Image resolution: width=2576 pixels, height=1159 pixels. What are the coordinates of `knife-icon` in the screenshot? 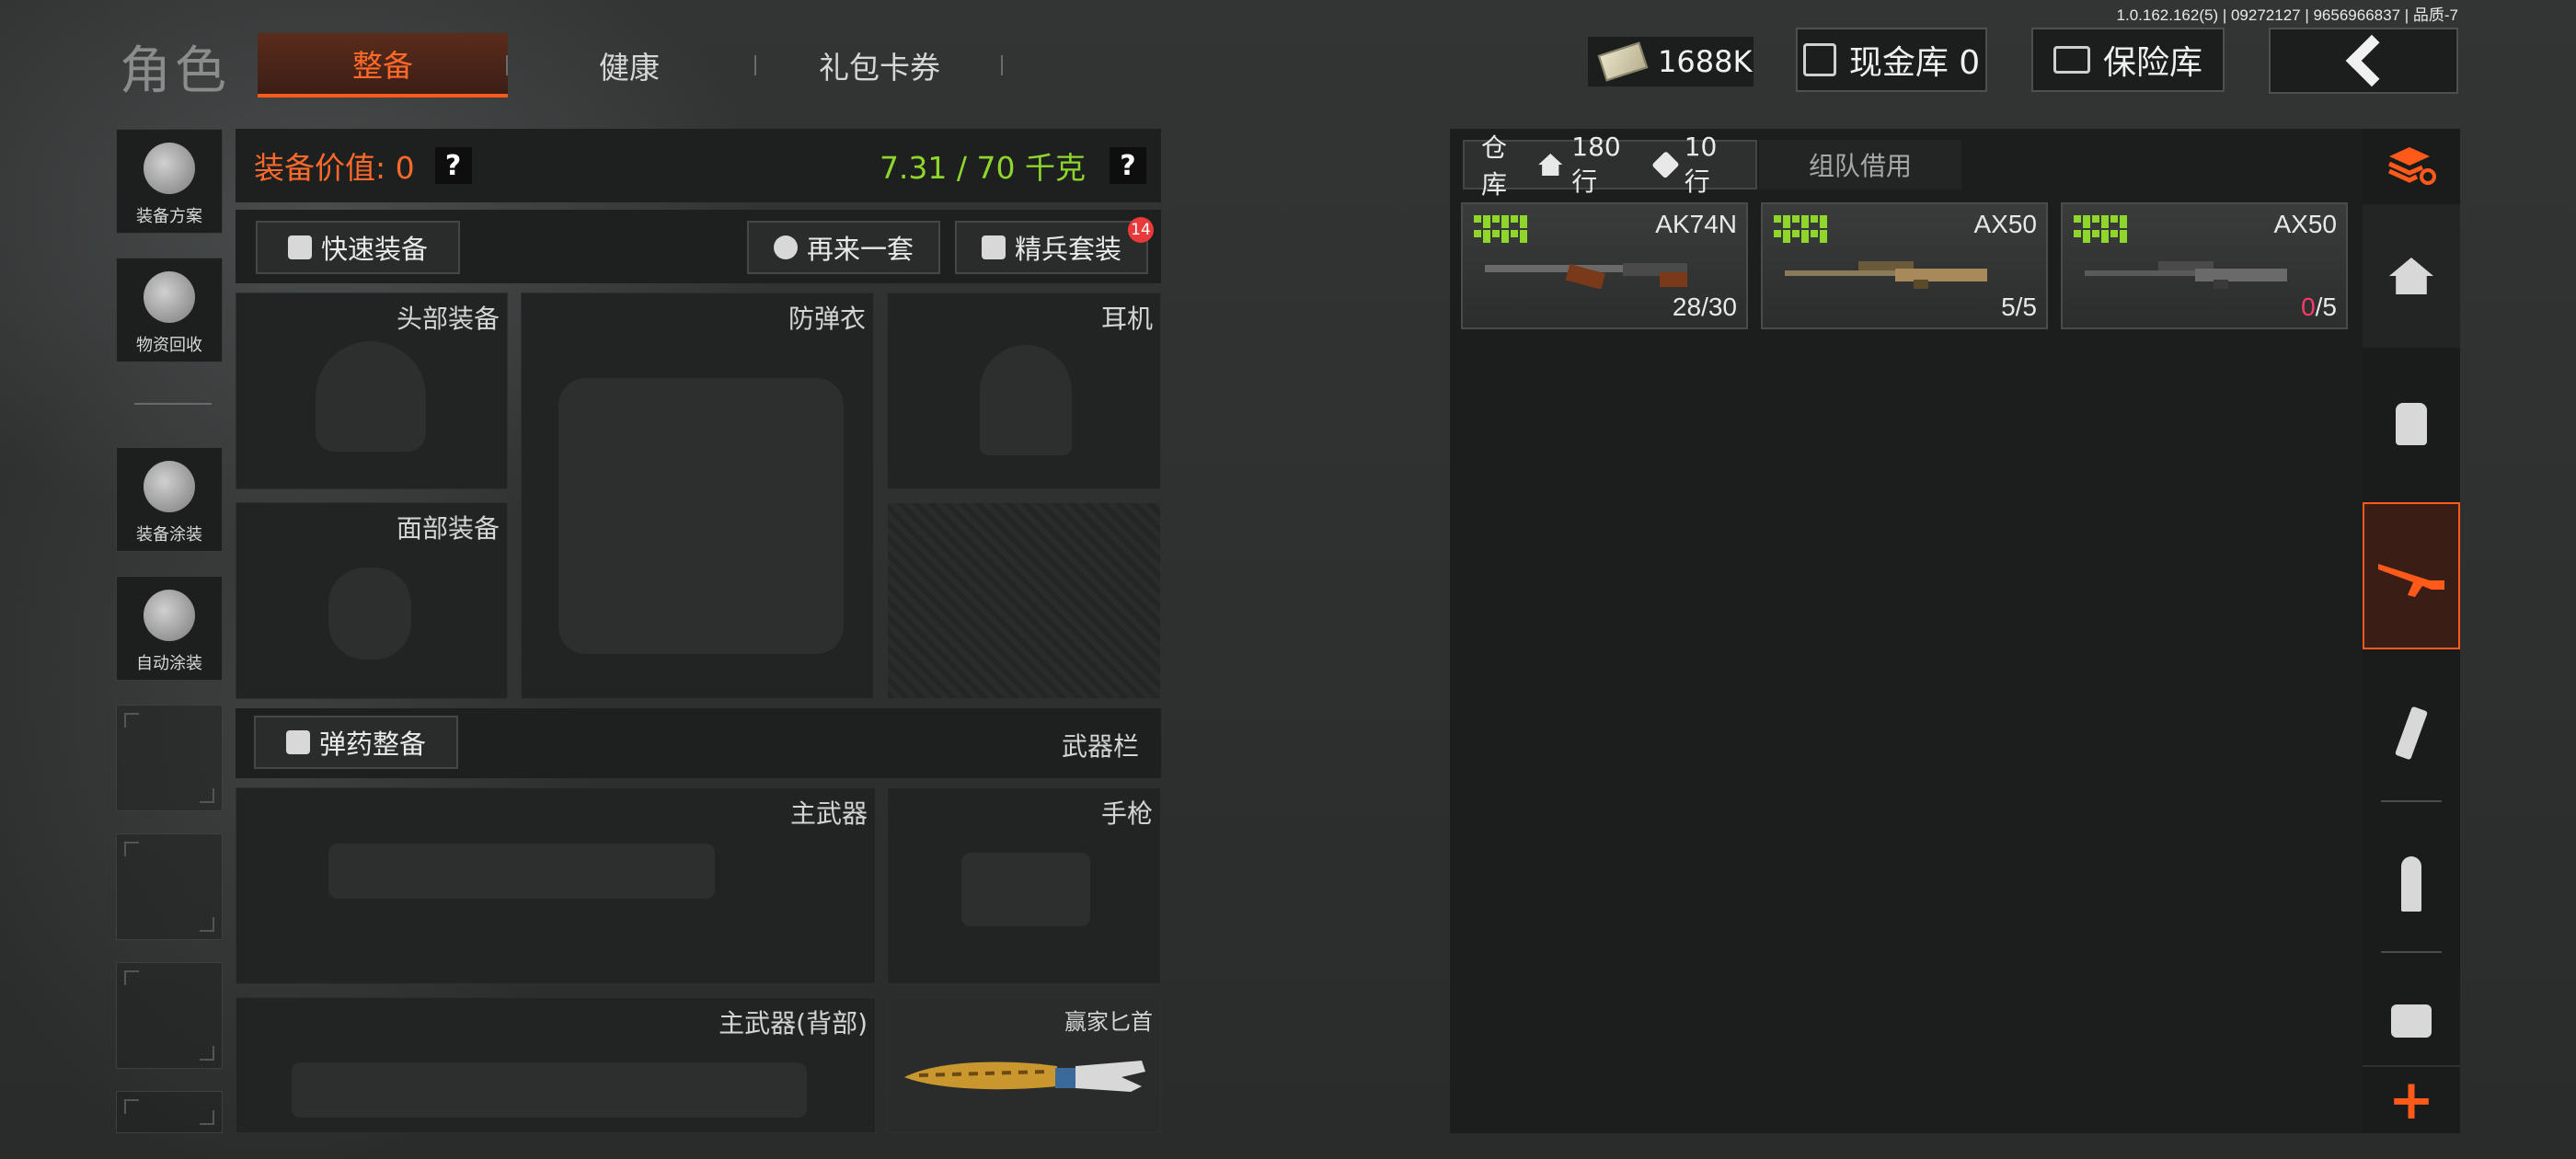 It's located at (1024, 1076).